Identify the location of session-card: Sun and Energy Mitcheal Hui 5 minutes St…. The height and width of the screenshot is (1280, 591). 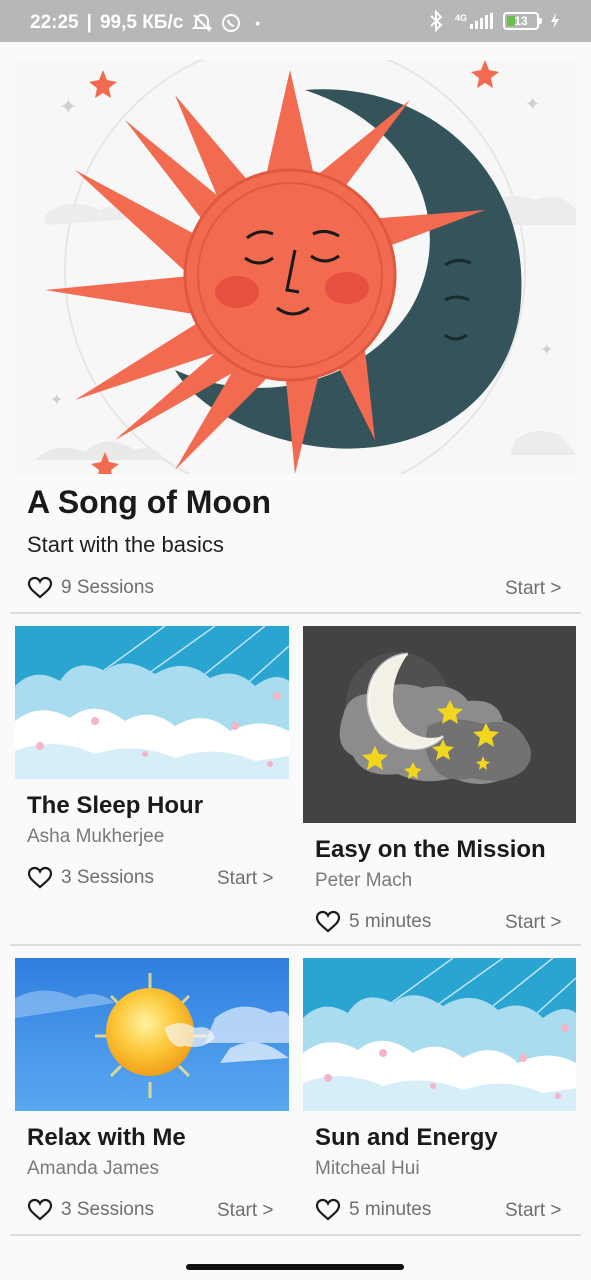
(439, 1093).